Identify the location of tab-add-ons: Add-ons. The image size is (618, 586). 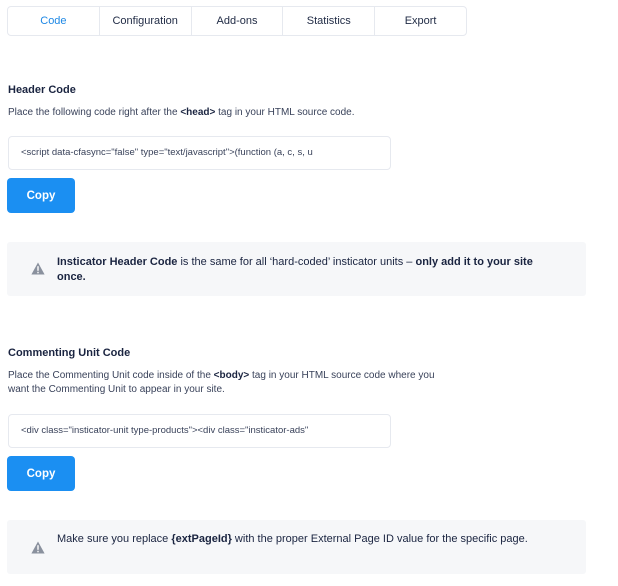
(238, 21).